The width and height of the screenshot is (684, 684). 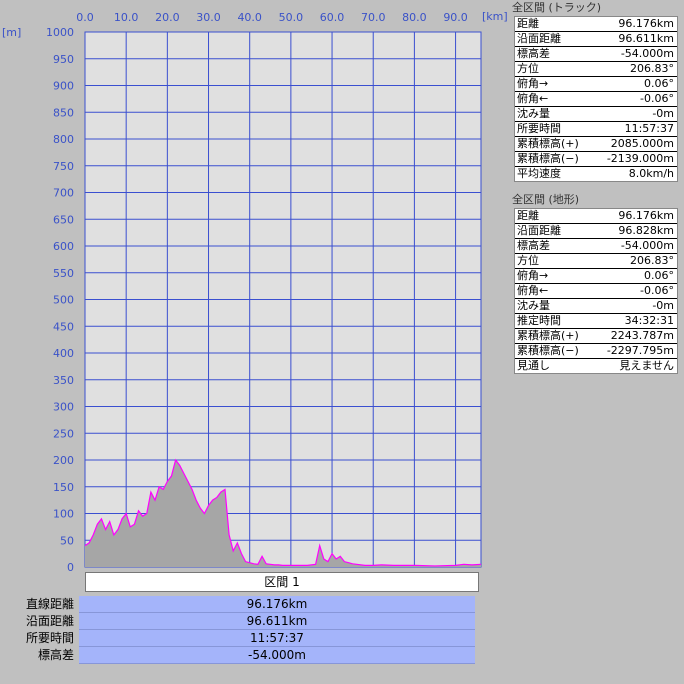 I want to click on panel-row: 平均速度 8.0km/h, so click(x=596, y=174).